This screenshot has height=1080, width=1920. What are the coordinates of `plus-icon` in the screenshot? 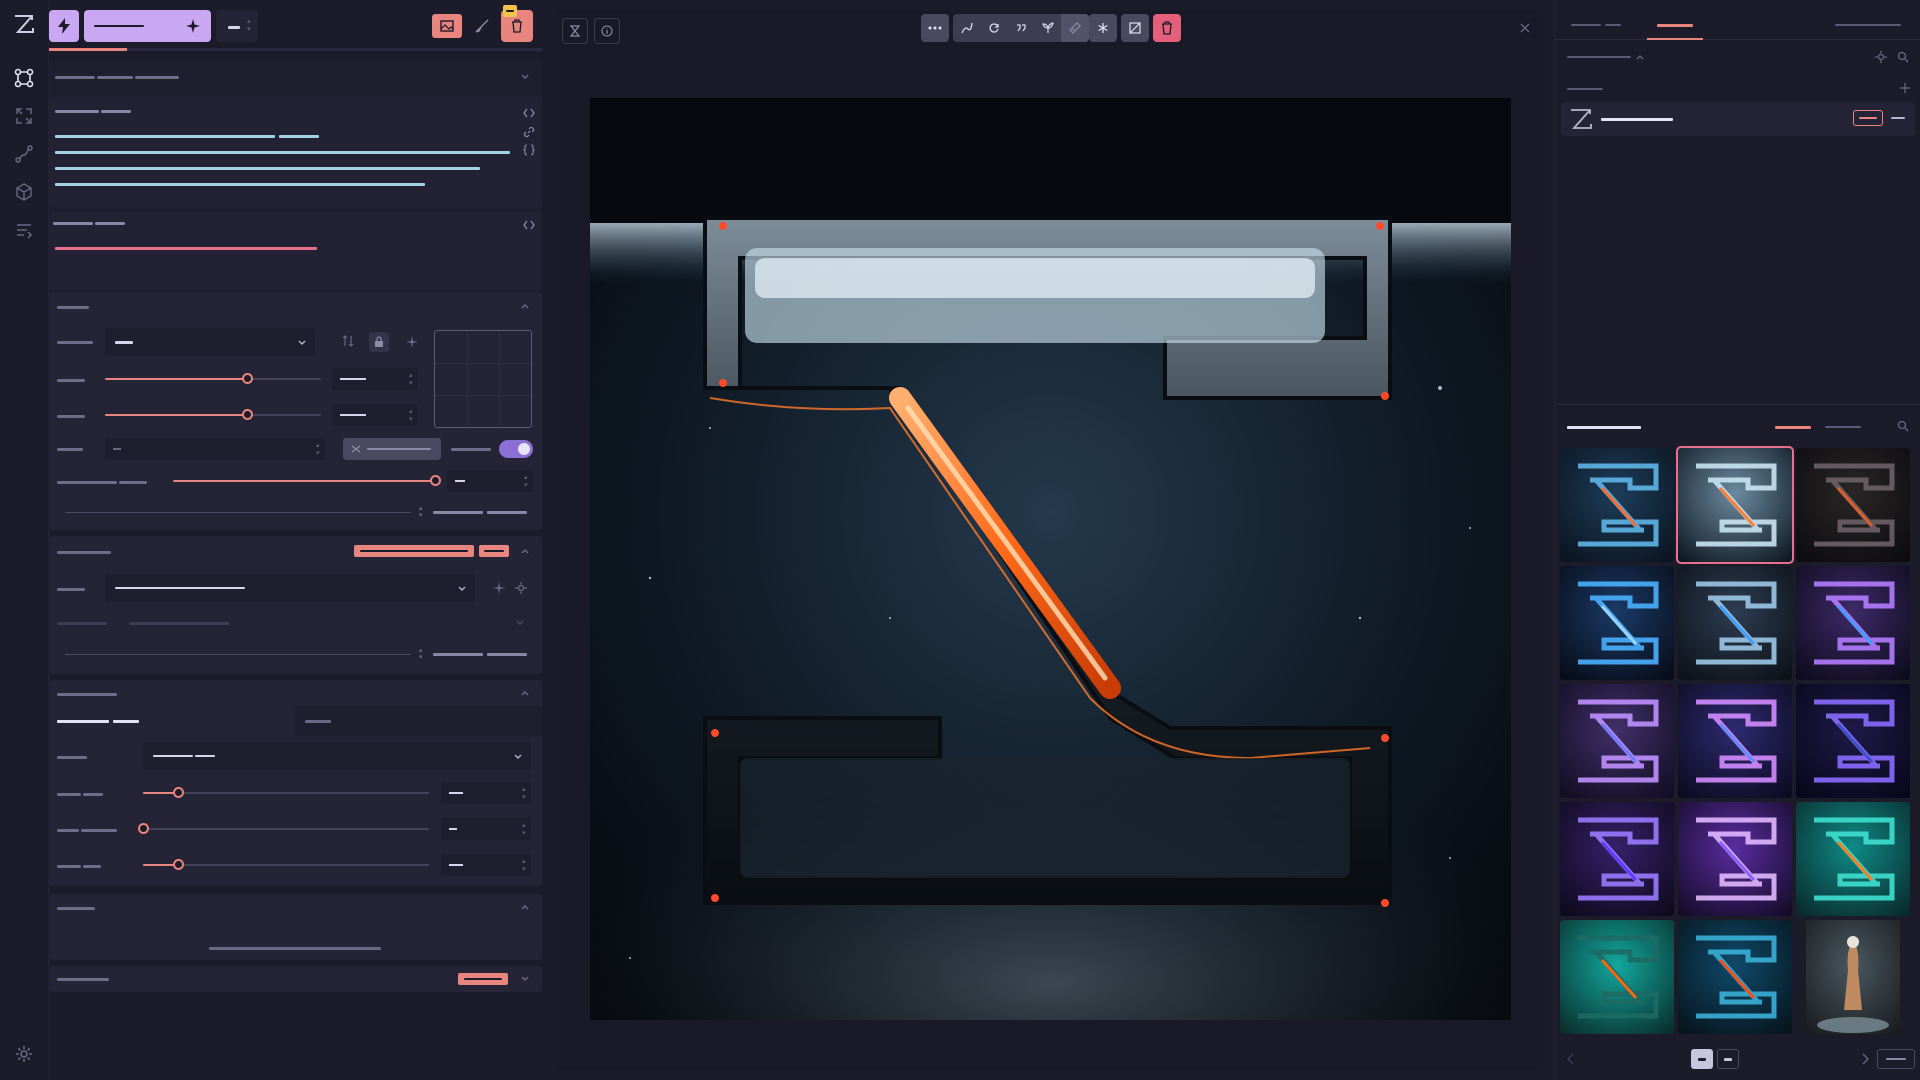 It's located at (1905, 88).